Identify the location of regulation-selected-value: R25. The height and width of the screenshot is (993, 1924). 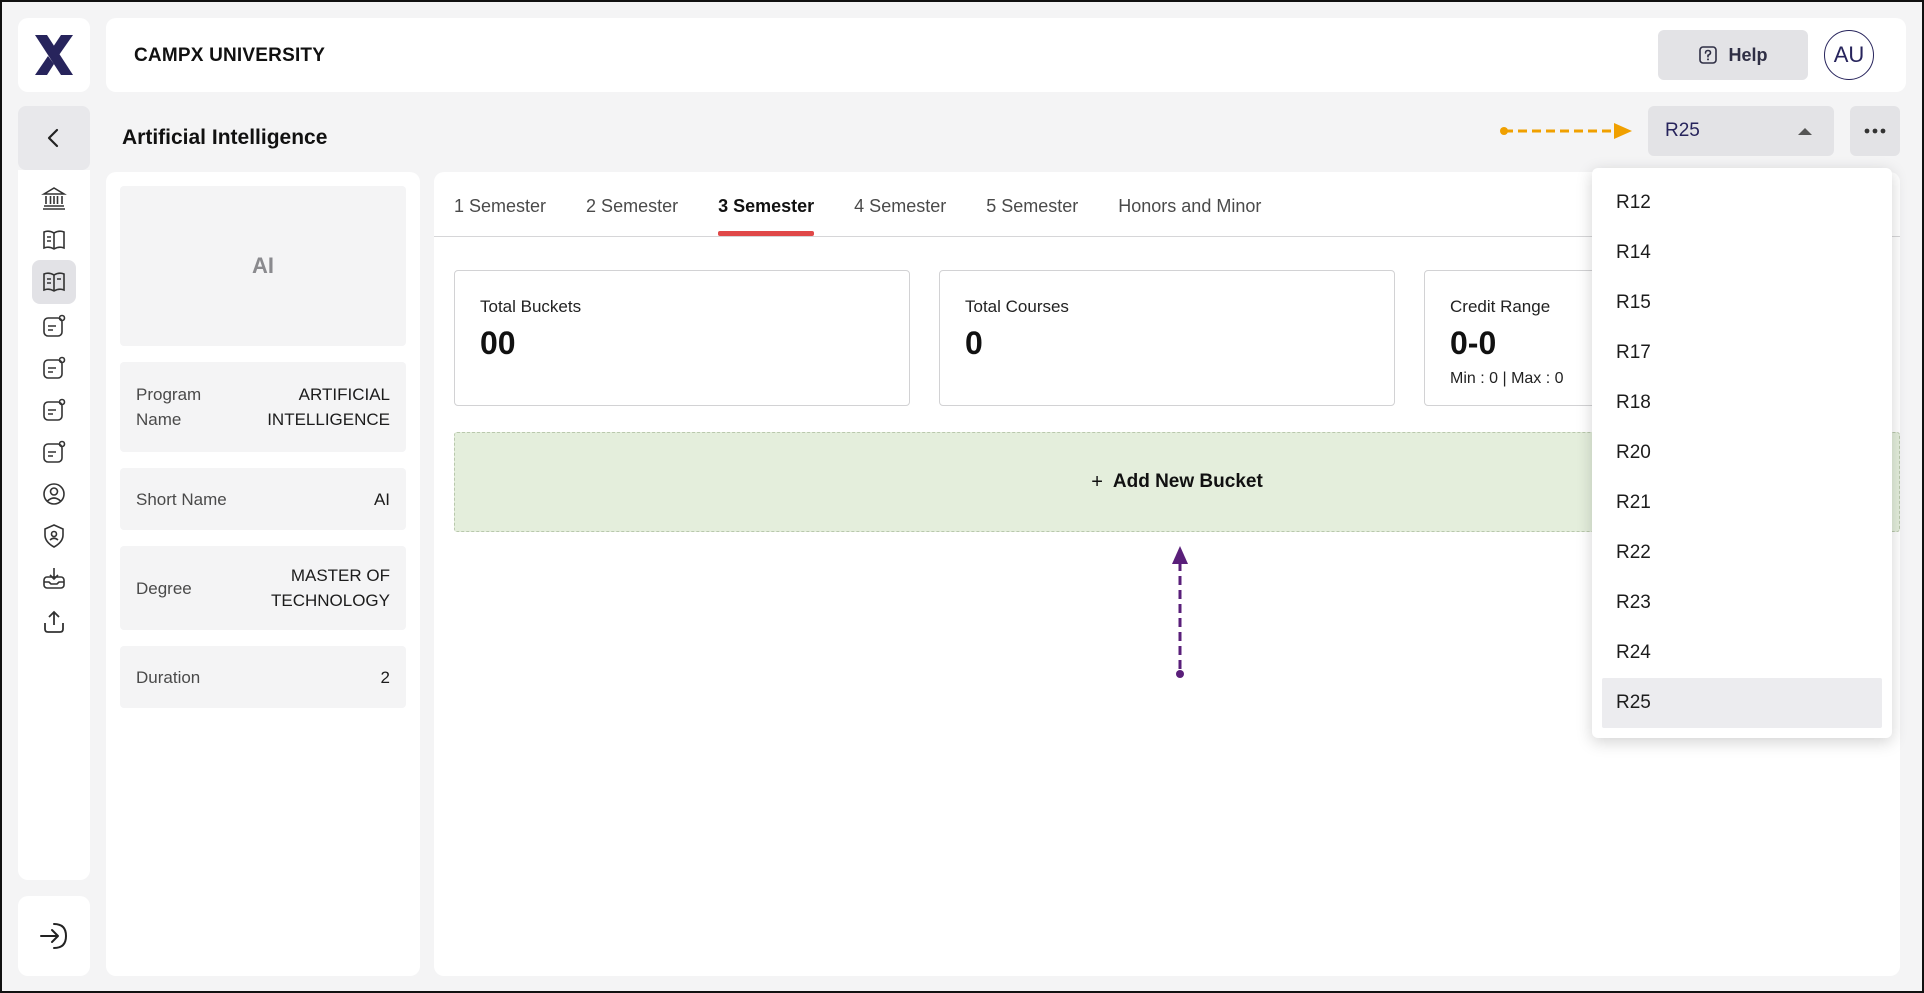
(1682, 130).